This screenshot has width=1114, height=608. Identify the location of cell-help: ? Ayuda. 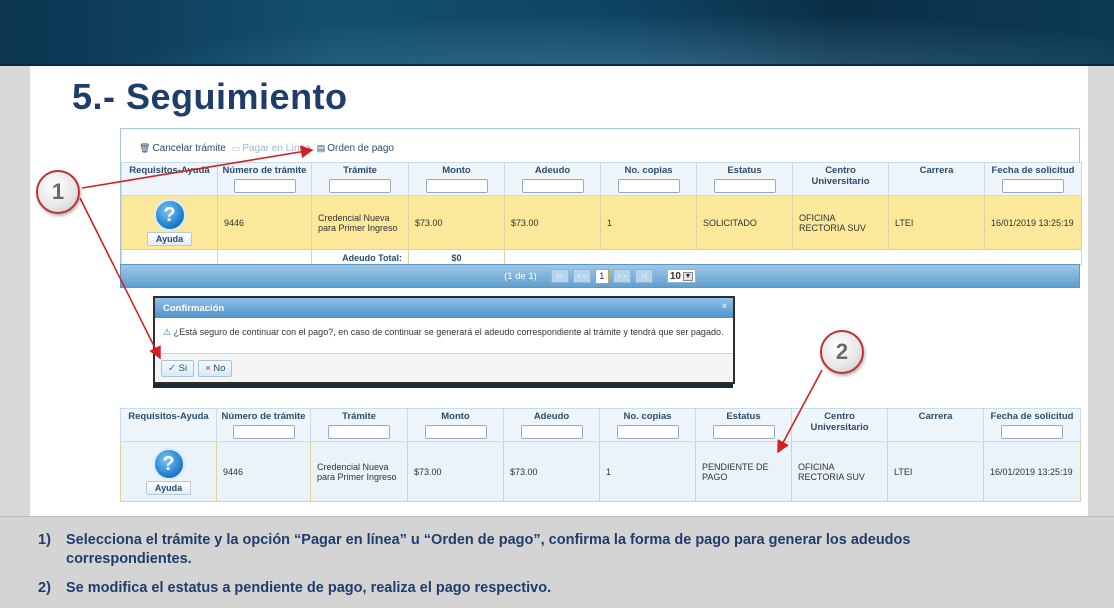
(169, 222).